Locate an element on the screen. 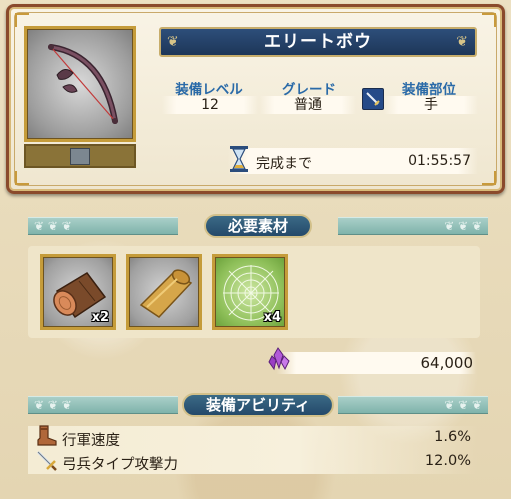 The image size is (511, 499). materials-title: 必要素材 is located at coordinates (258, 226).